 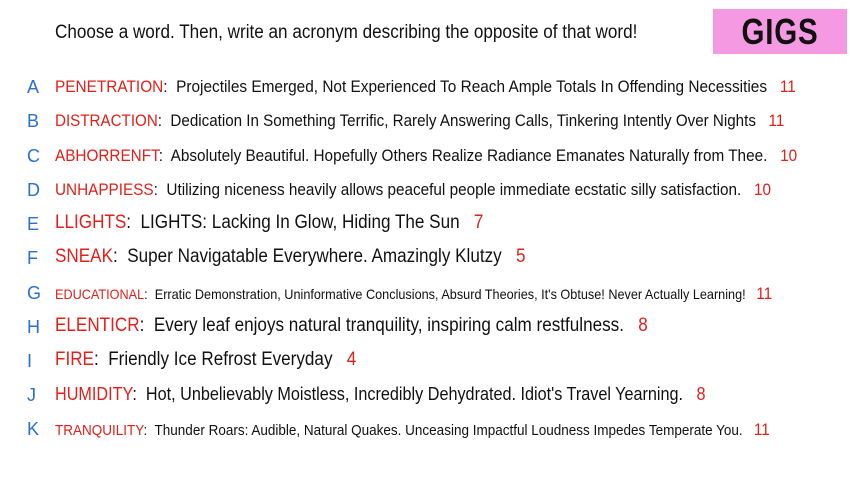 I want to click on row-word: ELENTICR, so click(x=97, y=325).